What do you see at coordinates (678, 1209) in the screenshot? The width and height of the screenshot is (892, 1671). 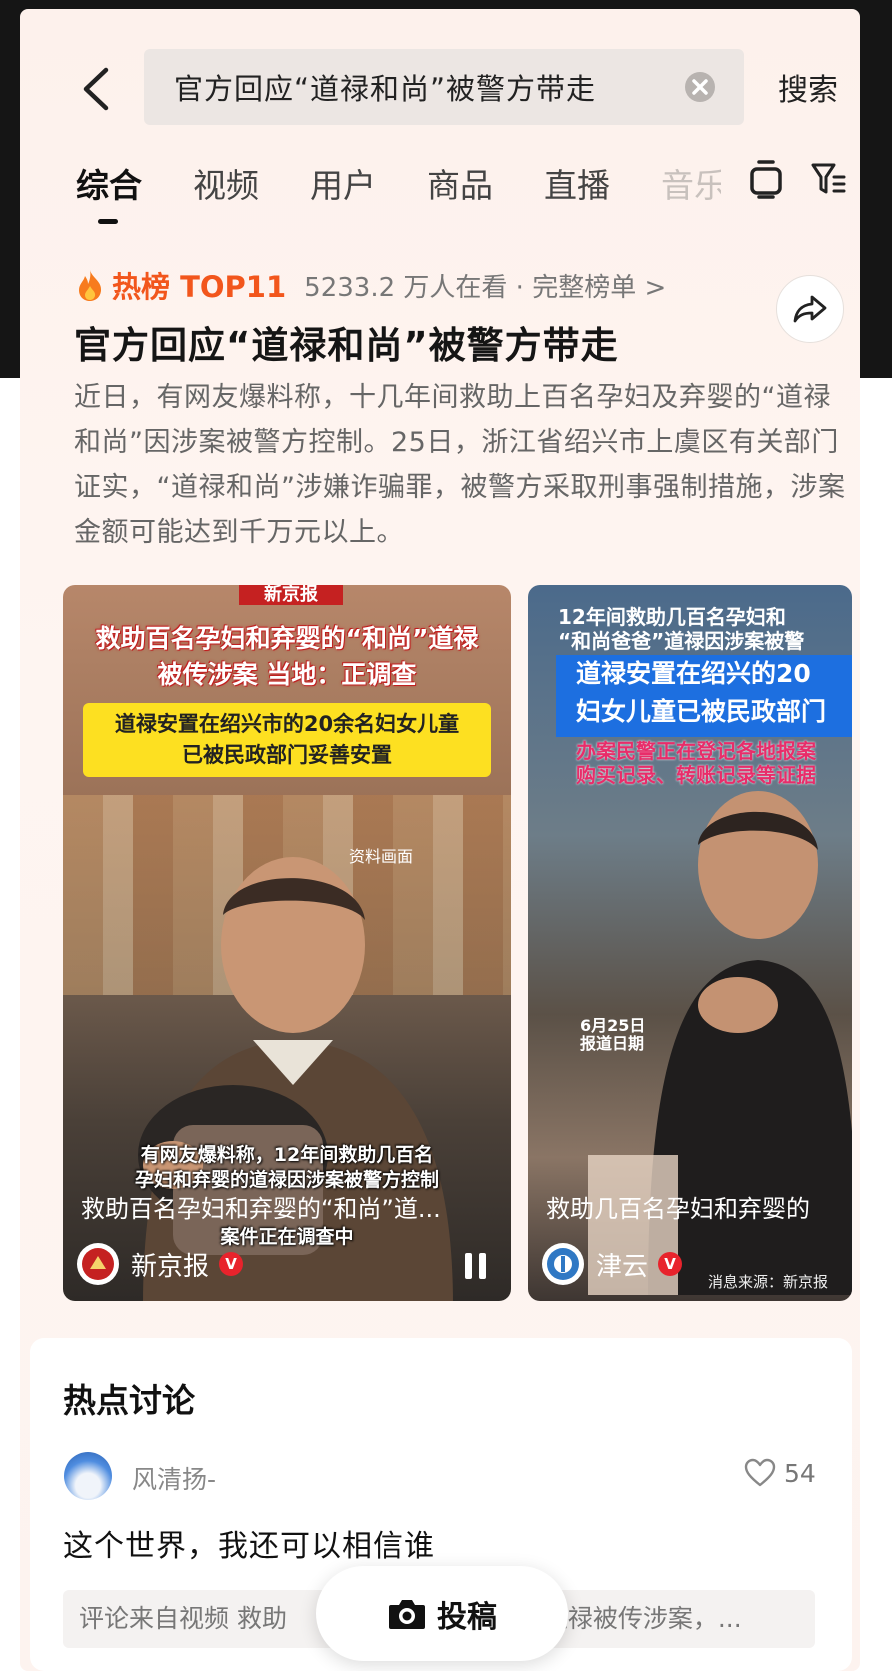 I see `video-title: 救助几百名孕妇和弃婴的` at bounding box center [678, 1209].